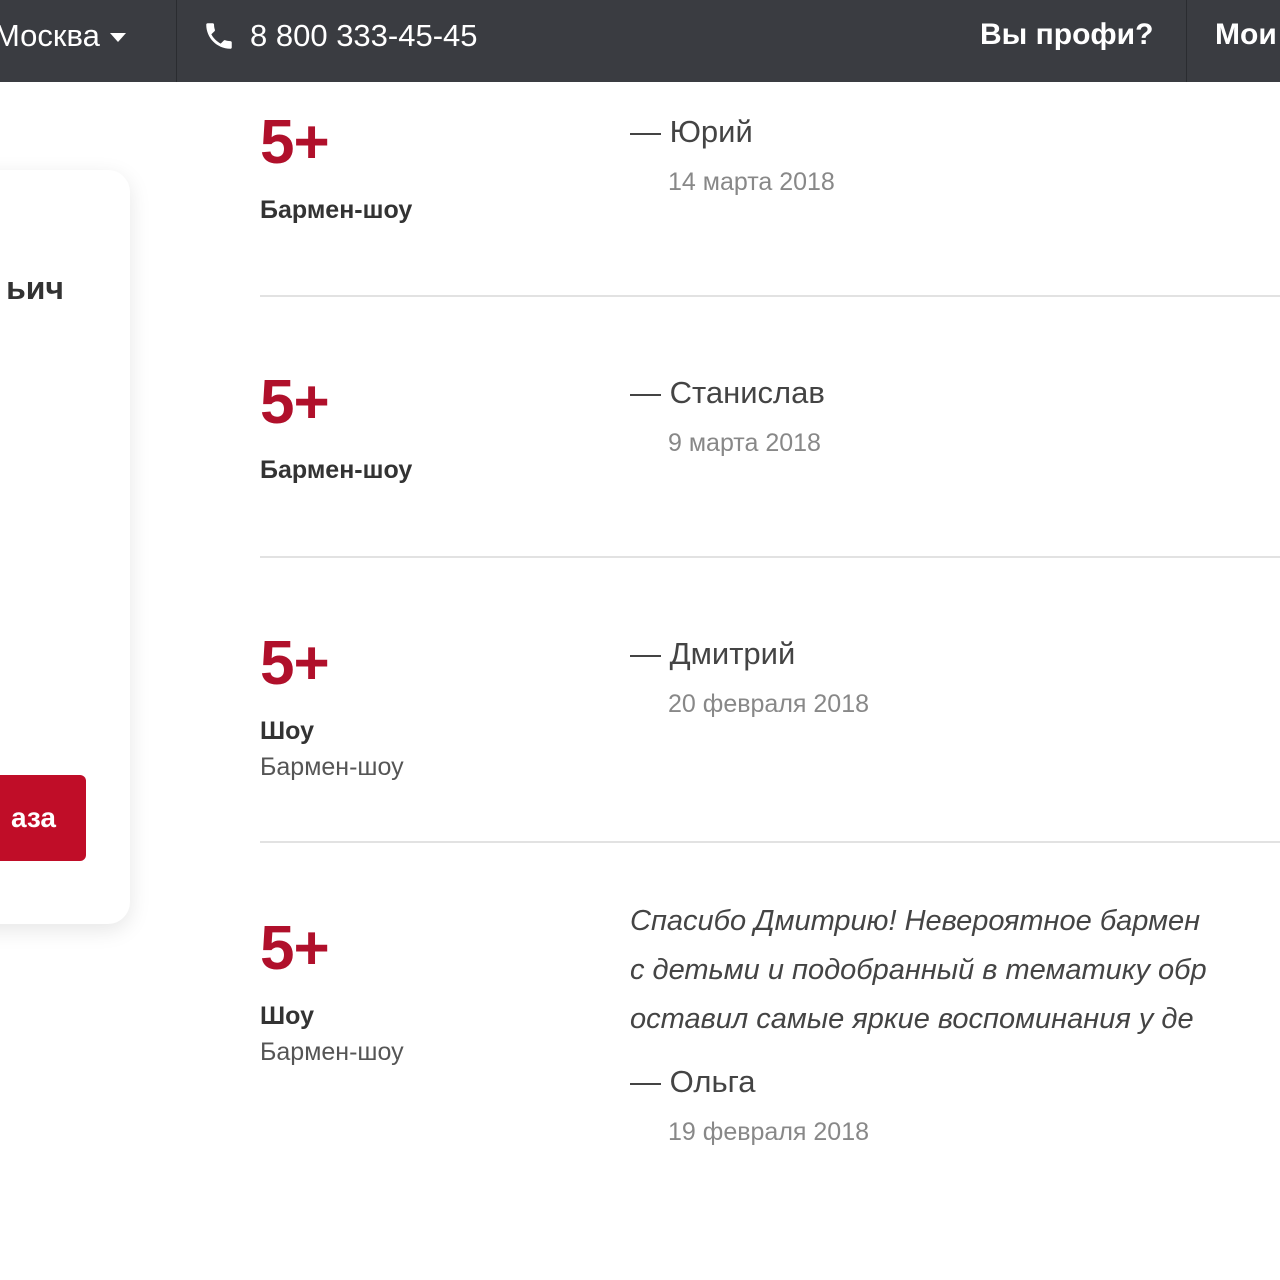 The width and height of the screenshot is (1280, 1280). What do you see at coordinates (751, 182) in the screenshot?
I see `review-date: 14 марта 2018` at bounding box center [751, 182].